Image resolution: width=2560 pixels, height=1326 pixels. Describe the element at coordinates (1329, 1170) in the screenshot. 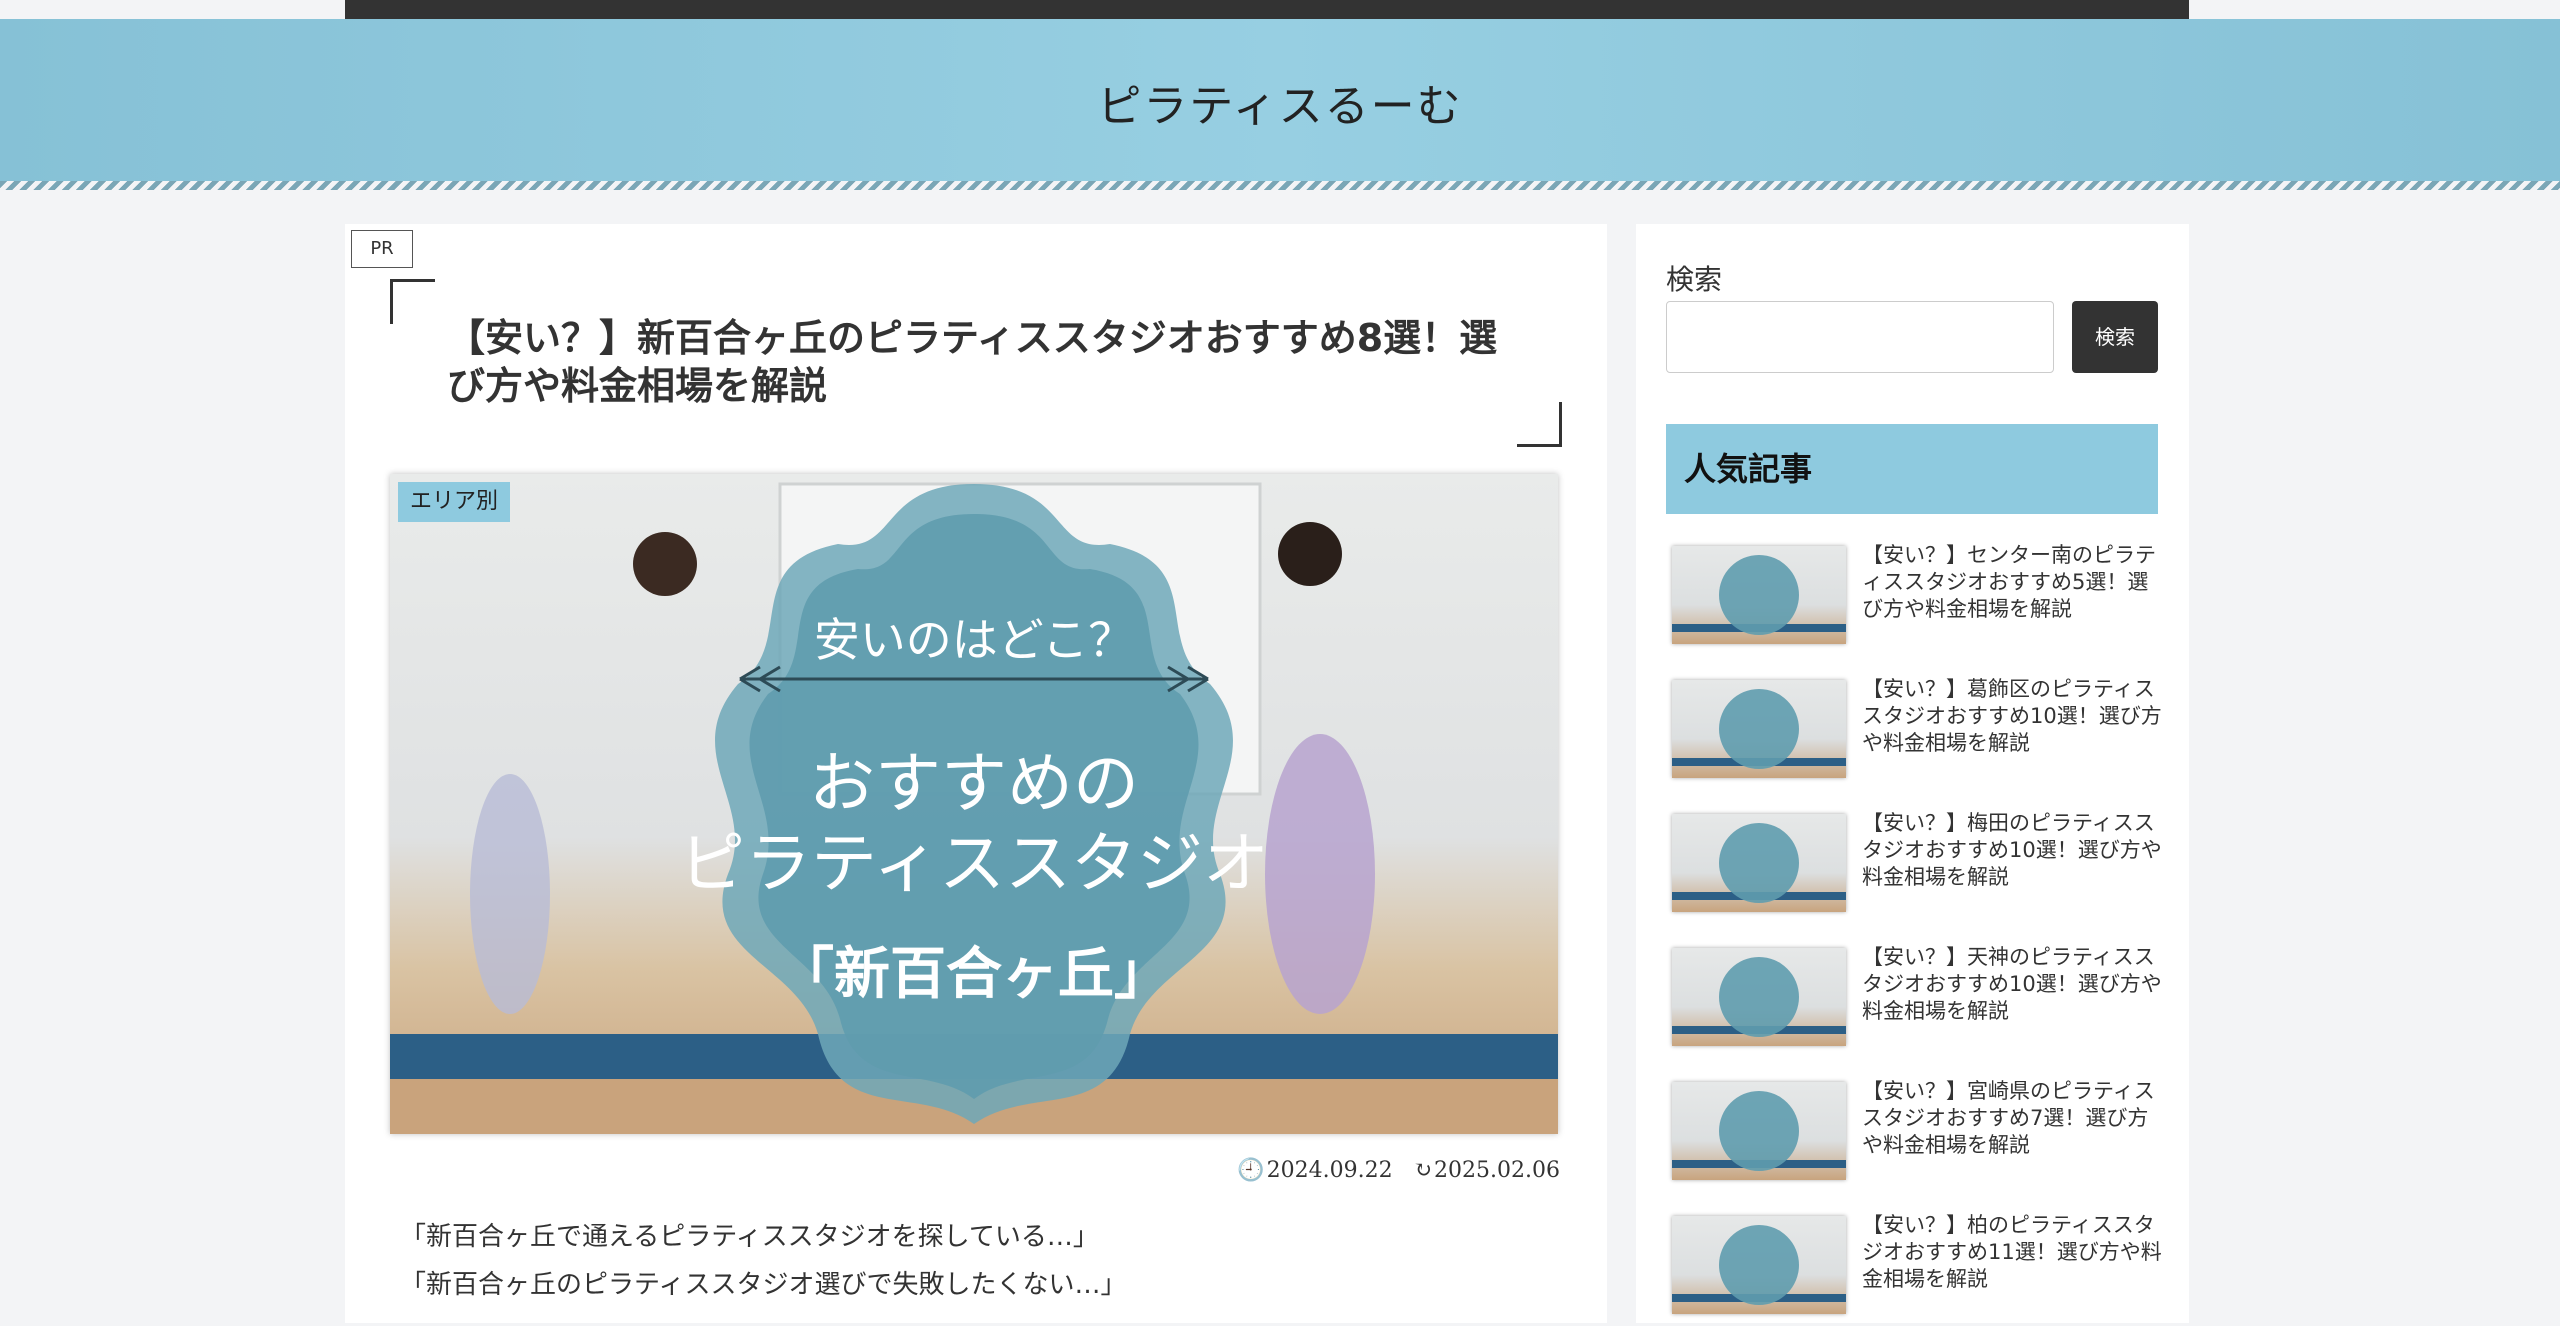

I see `published-date: 2024.09.22` at that location.